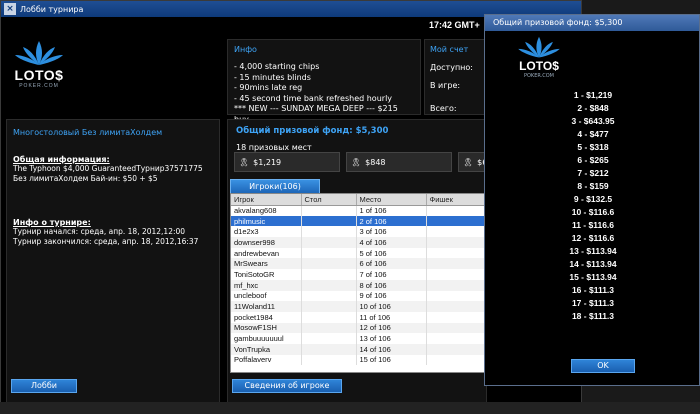  Describe the element at coordinates (593, 290) in the screenshot. I see `payout-line: 16 - $111.3` at that location.